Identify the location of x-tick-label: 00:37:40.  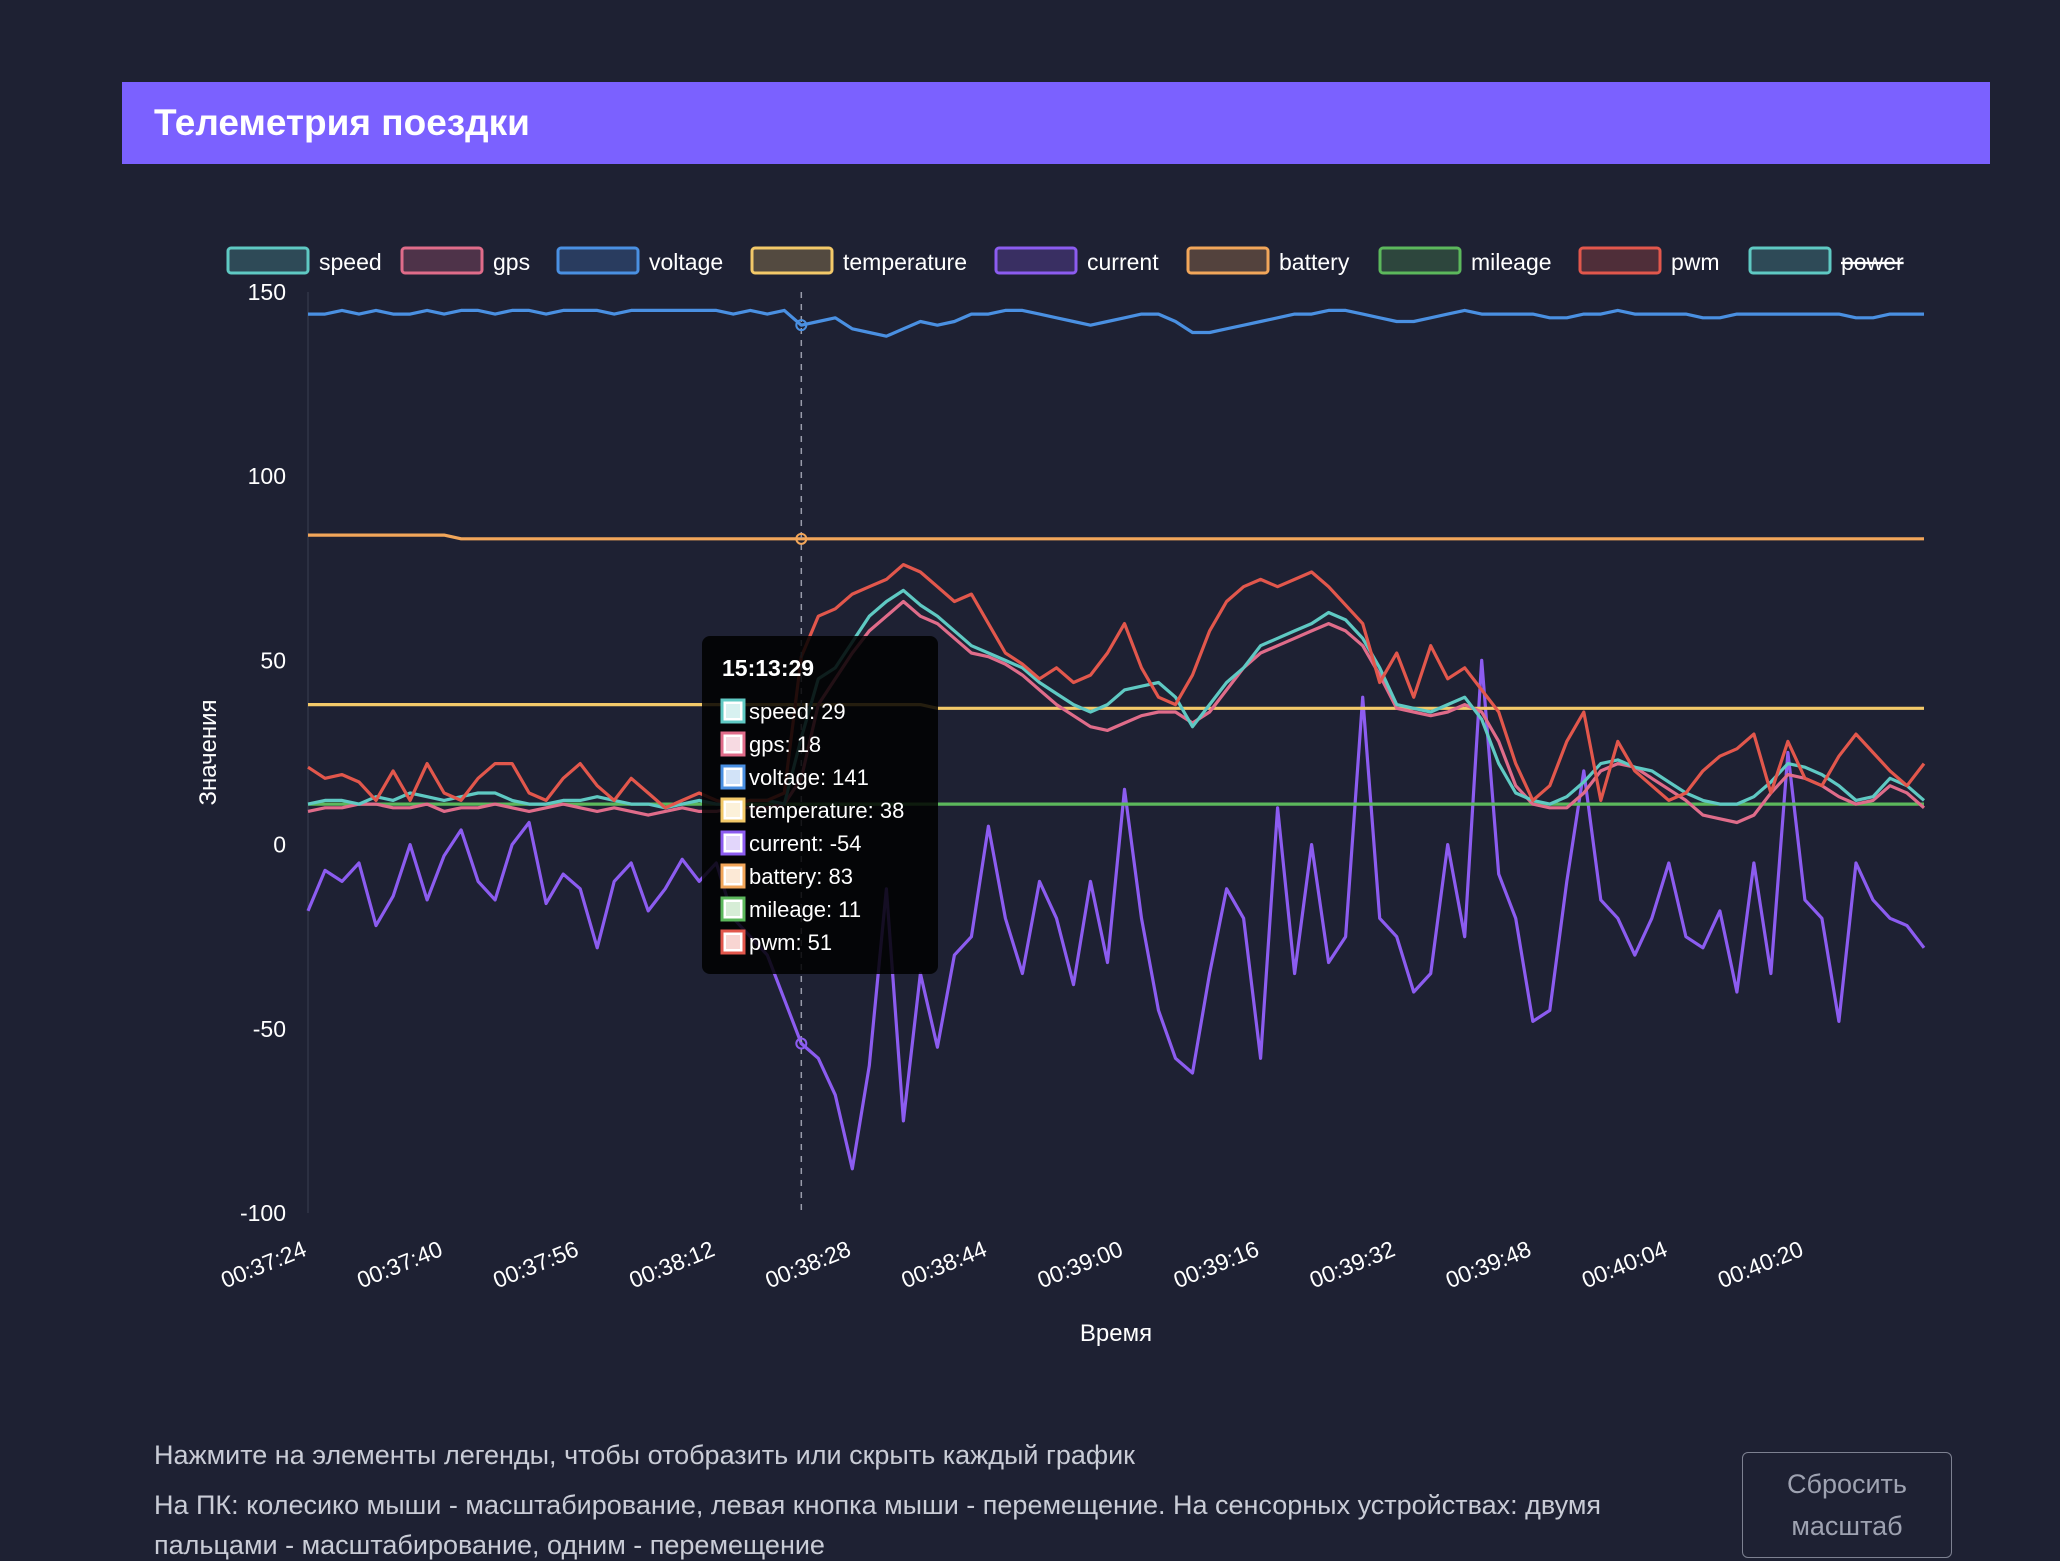
(399, 1265).